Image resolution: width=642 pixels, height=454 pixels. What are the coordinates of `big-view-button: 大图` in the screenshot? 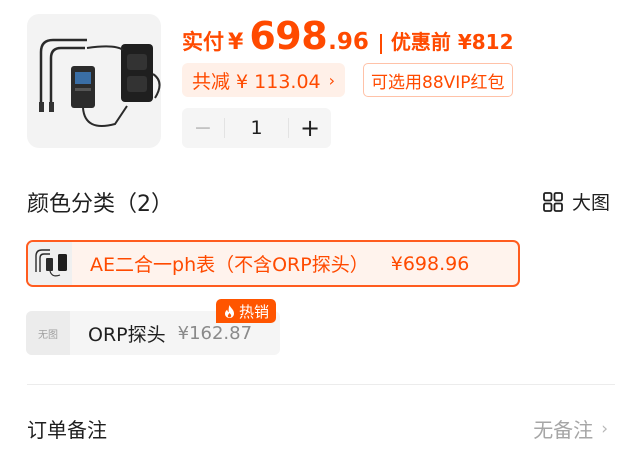 It's located at (576, 201).